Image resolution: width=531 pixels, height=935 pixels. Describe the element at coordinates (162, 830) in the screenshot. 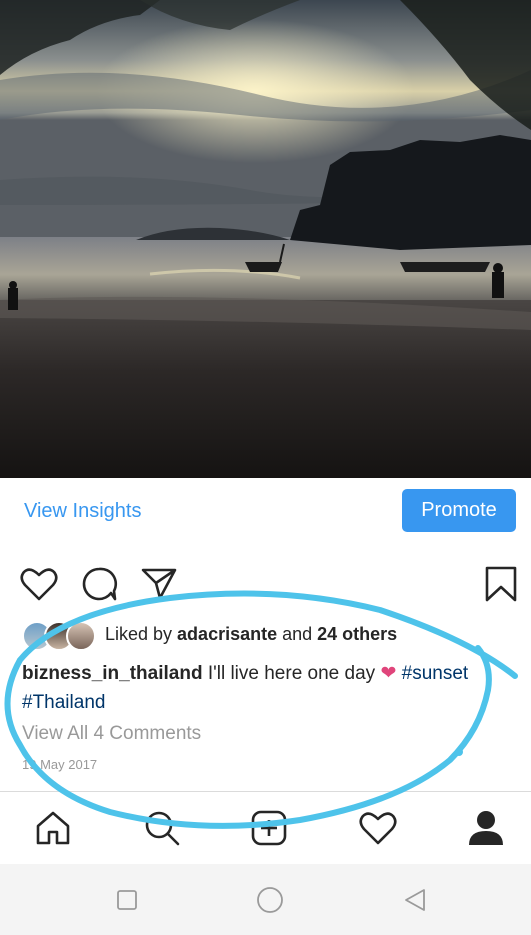

I see `search-icon` at that location.